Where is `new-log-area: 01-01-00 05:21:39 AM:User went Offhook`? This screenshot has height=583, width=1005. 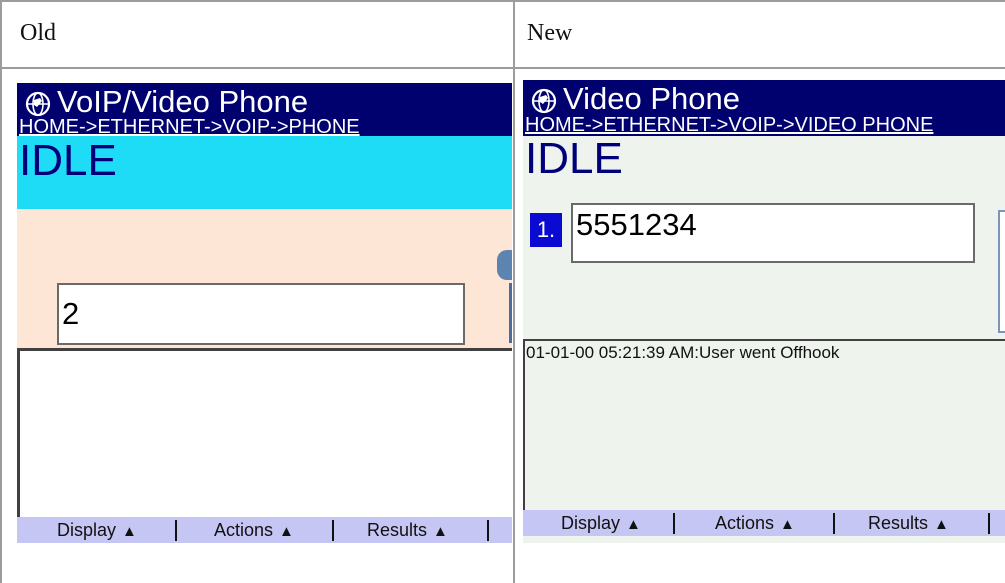 new-log-area: 01-01-00 05:21:39 AM:User went Offhook is located at coordinates (764, 427).